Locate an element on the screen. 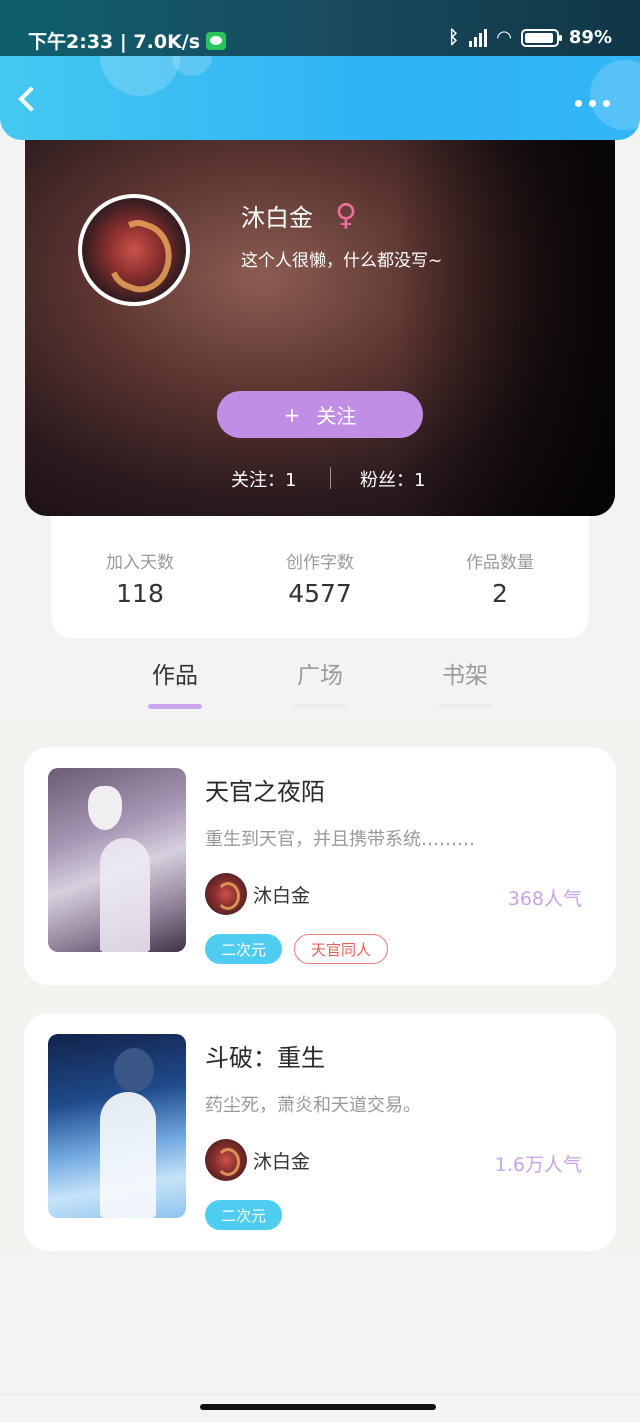 The image size is (640, 1422). tab-bookshelf: 书架 is located at coordinates (465, 682).